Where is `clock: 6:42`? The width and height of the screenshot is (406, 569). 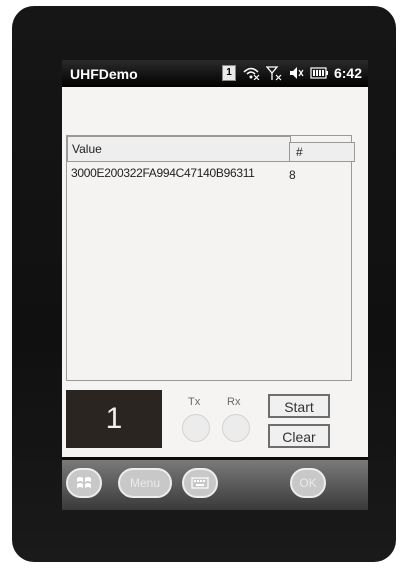
clock: 6:42 is located at coordinates (347, 73).